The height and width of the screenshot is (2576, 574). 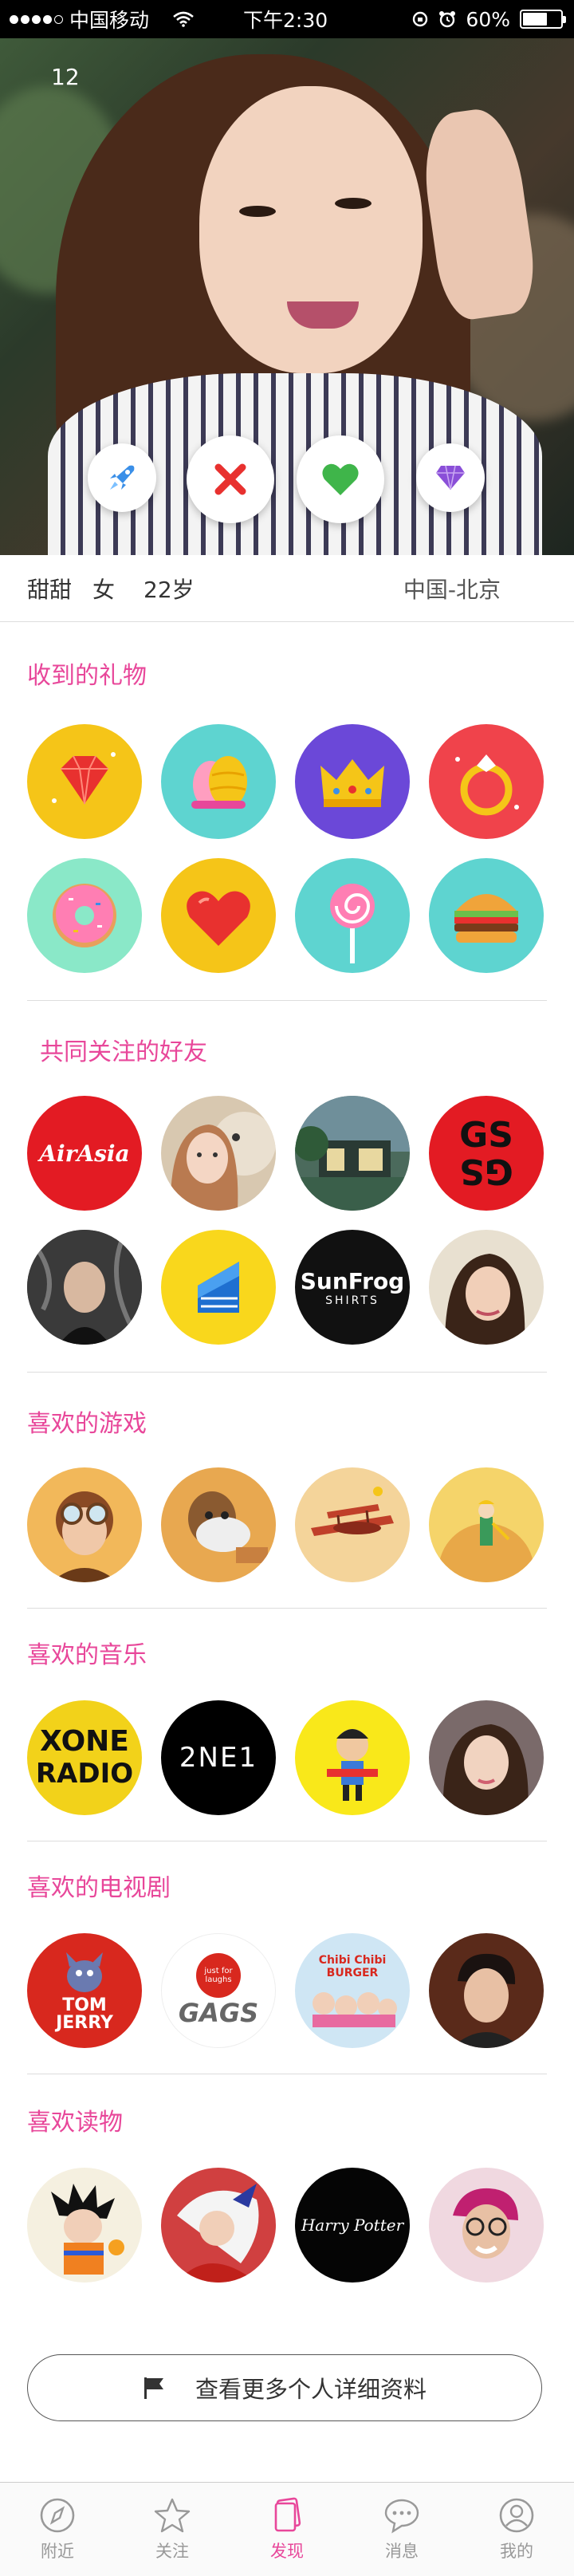 I want to click on heart-icon, so click(x=340, y=479).